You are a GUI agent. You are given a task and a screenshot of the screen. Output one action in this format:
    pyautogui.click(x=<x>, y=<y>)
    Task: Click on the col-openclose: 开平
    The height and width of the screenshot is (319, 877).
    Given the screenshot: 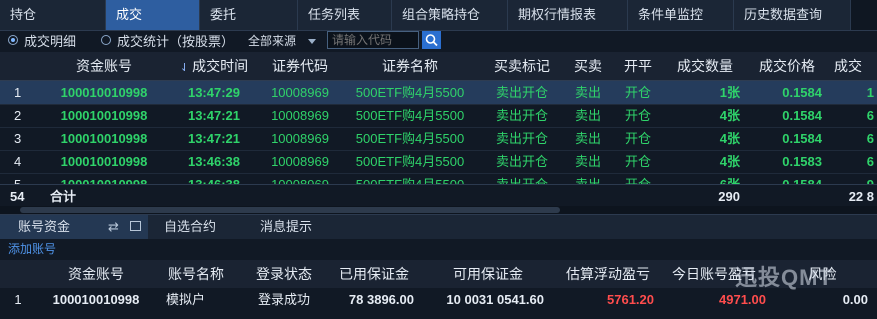 What is the action you would take?
    pyautogui.click(x=638, y=66)
    